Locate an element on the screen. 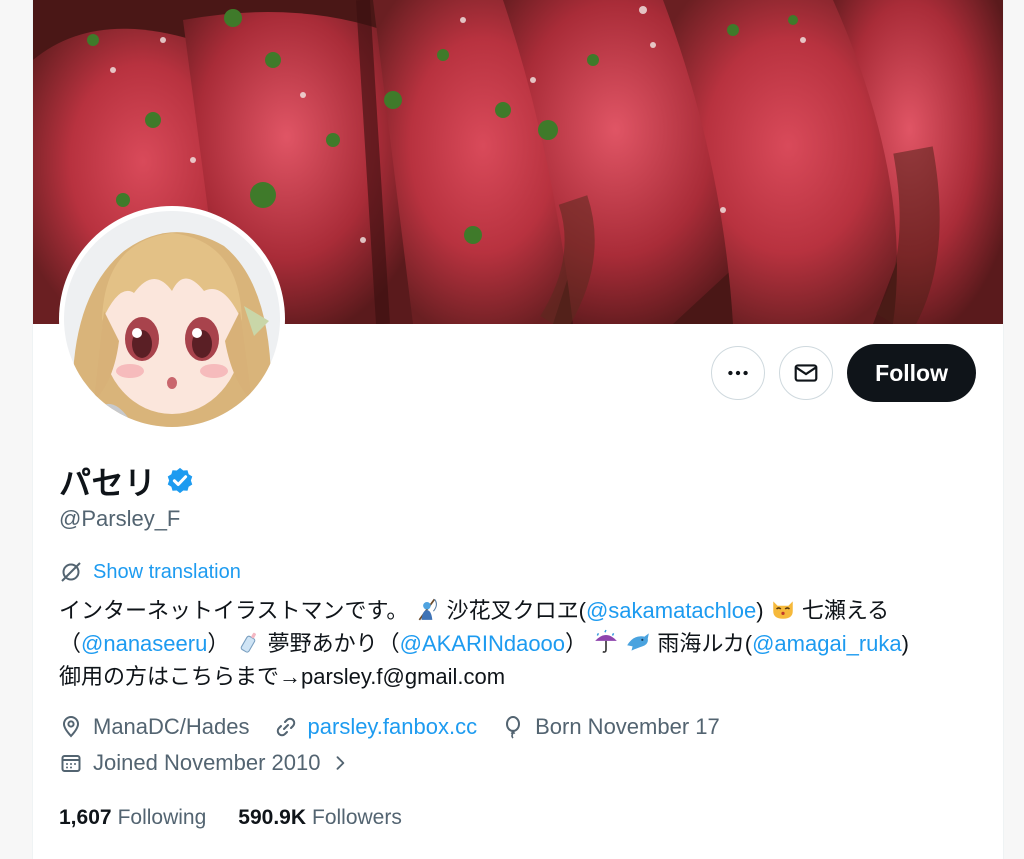 The width and height of the screenshot is (1024, 859). balloon-icon is located at coordinates (513, 727).